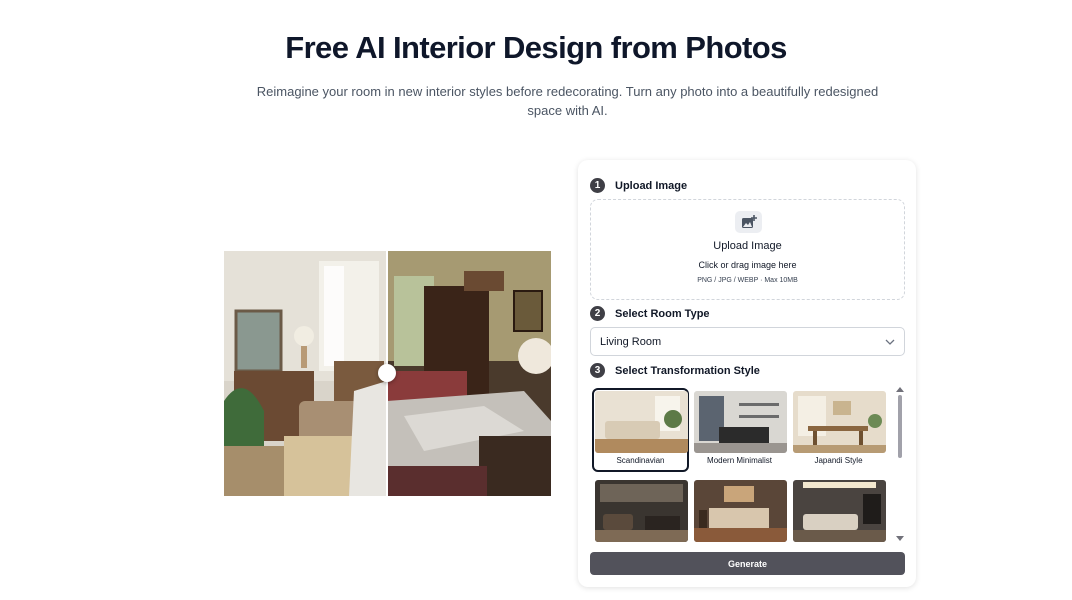  What do you see at coordinates (687, 370) in the screenshot?
I see `step-label: Select Transformation Style` at bounding box center [687, 370].